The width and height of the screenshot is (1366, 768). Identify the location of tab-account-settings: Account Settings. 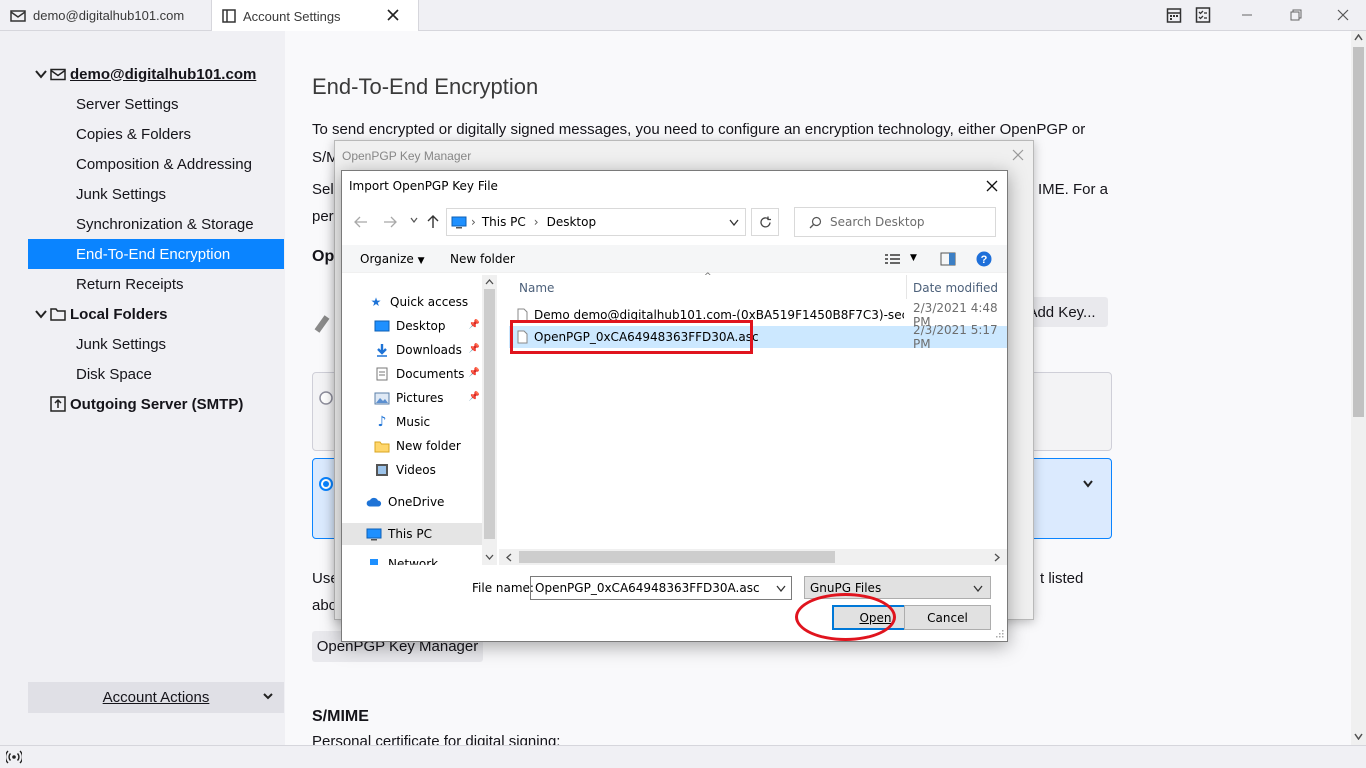
(315, 16).